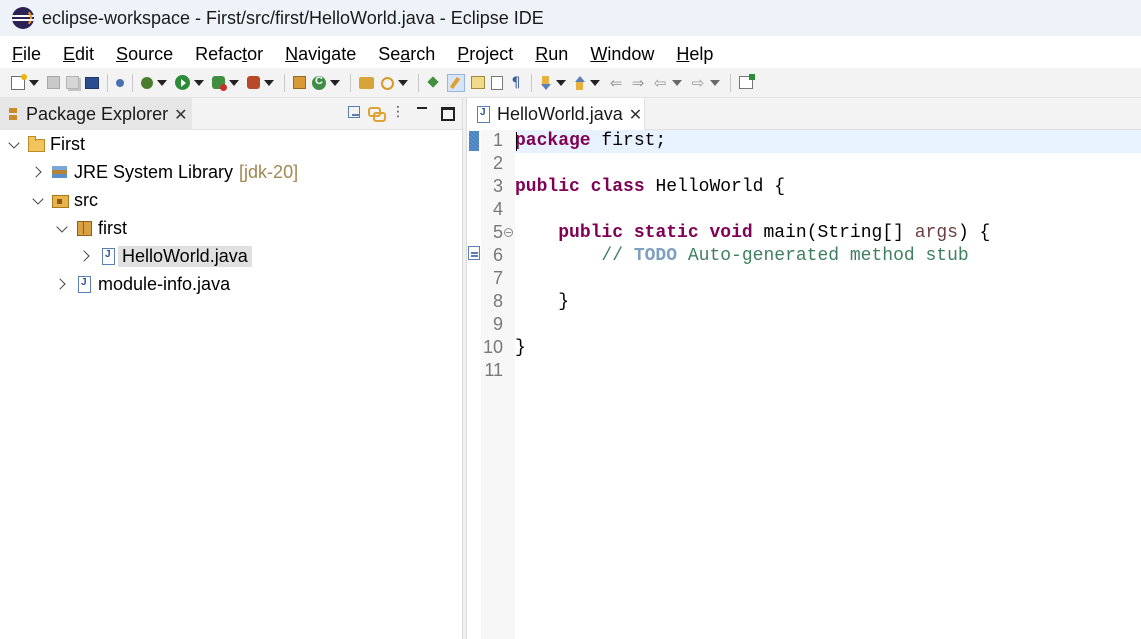 The width and height of the screenshot is (1141, 639). What do you see at coordinates (354, 112) in the screenshot?
I see `collapse-all-icon` at bounding box center [354, 112].